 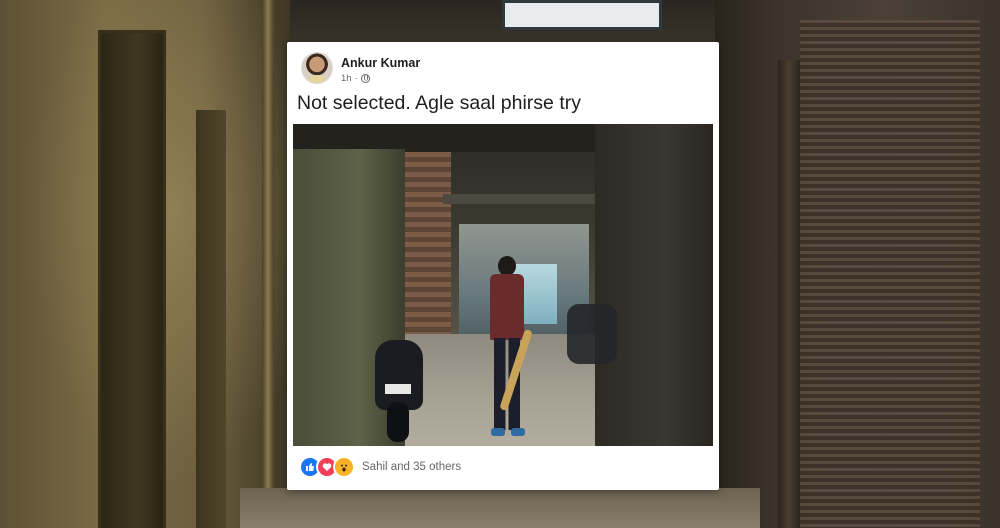 What do you see at coordinates (268, 264) in the screenshot?
I see `drain-pipe` at bounding box center [268, 264].